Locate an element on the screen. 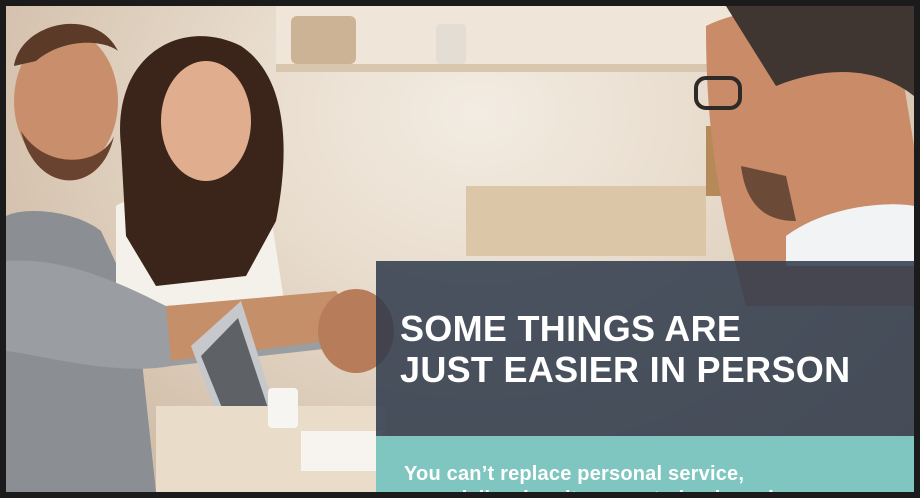  shelf is located at coordinates (511, 68).